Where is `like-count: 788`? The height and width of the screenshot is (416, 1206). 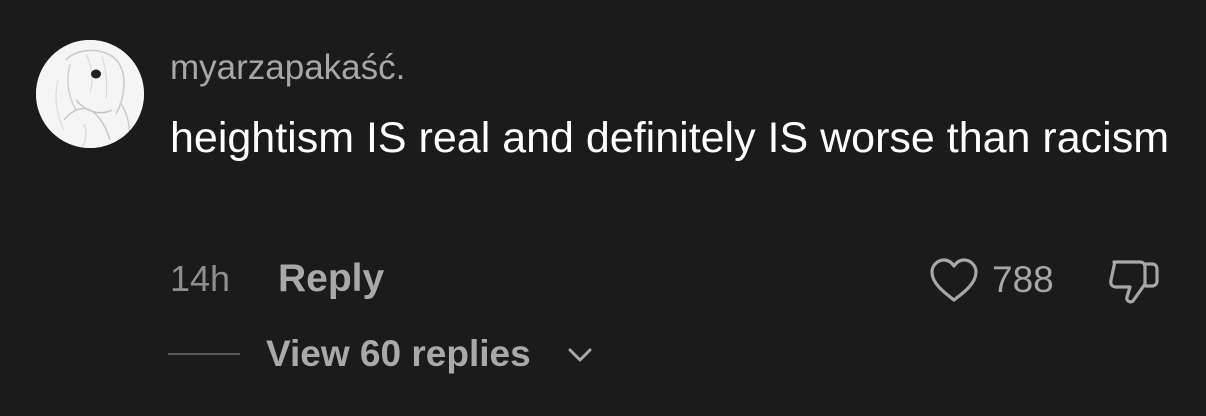
like-count: 788 is located at coordinates (1023, 279).